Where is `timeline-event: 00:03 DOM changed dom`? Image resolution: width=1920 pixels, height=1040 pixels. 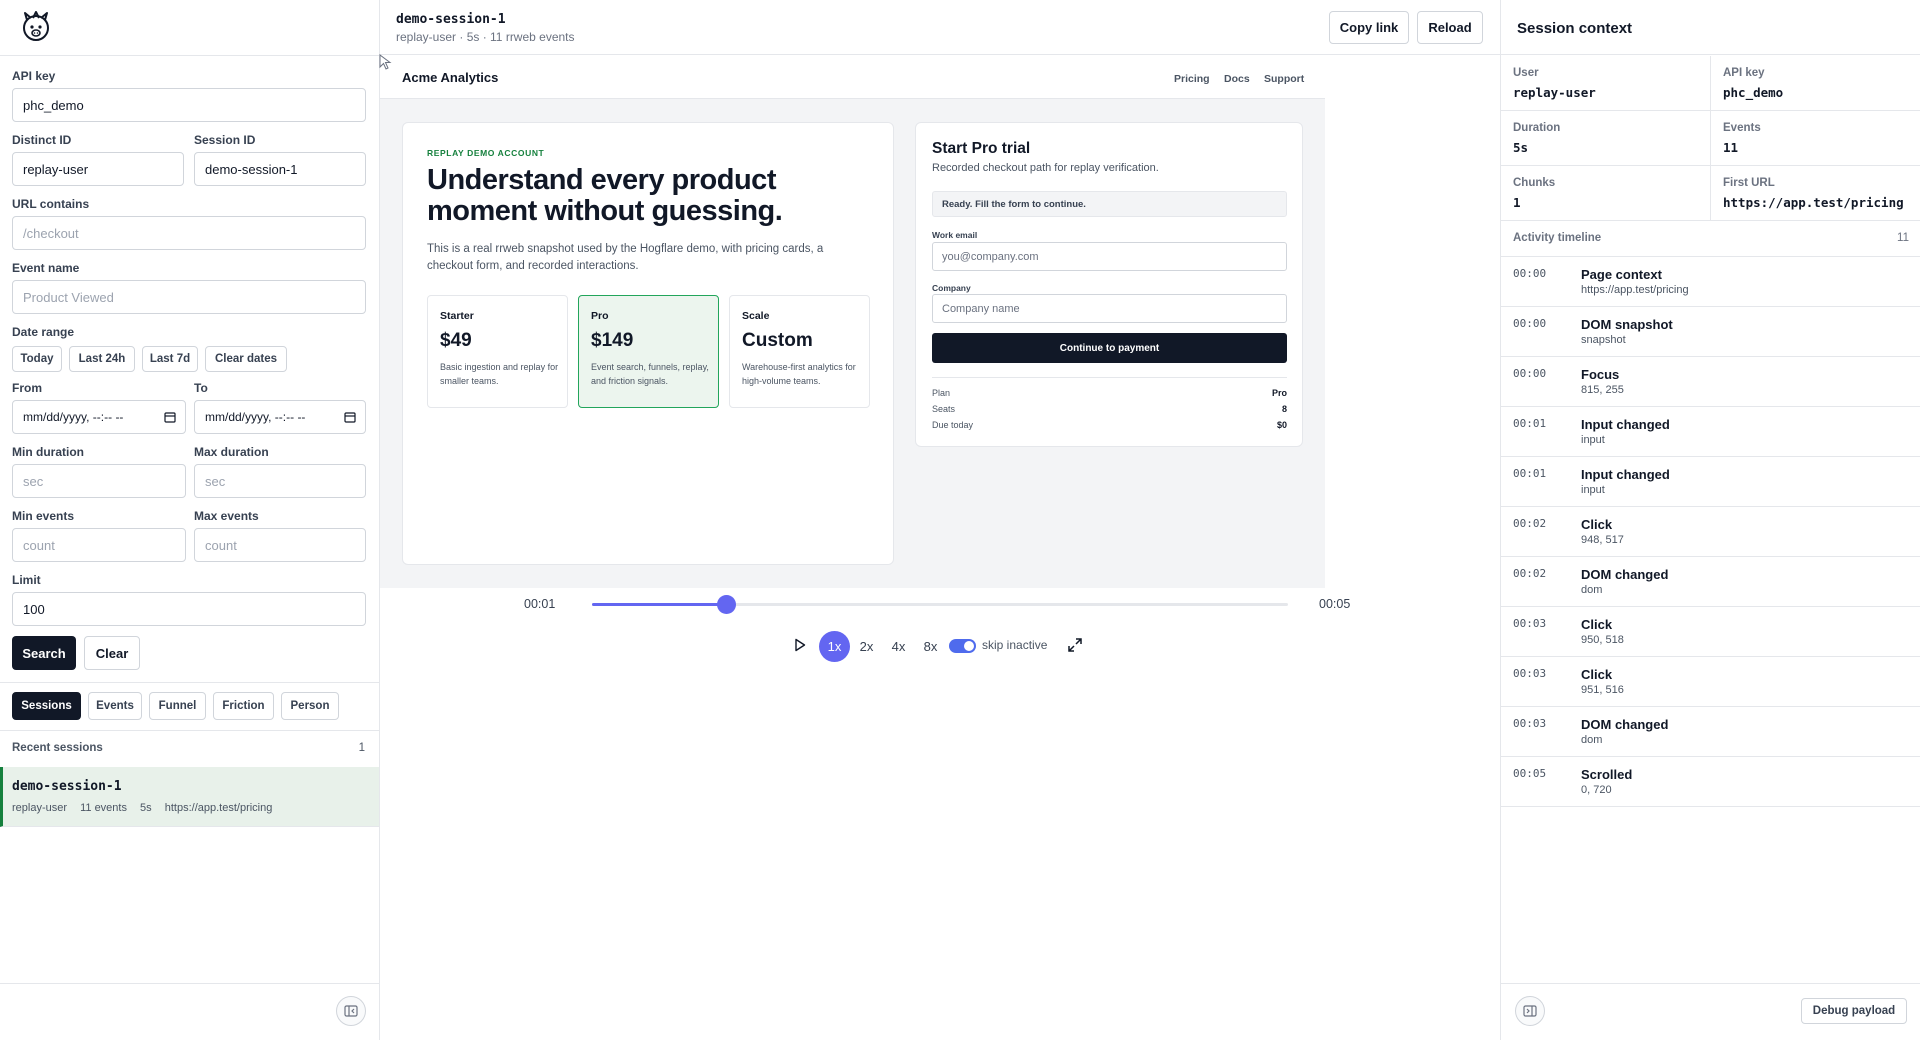
timeline-event: 00:03 DOM changed dom is located at coordinates (1710, 732).